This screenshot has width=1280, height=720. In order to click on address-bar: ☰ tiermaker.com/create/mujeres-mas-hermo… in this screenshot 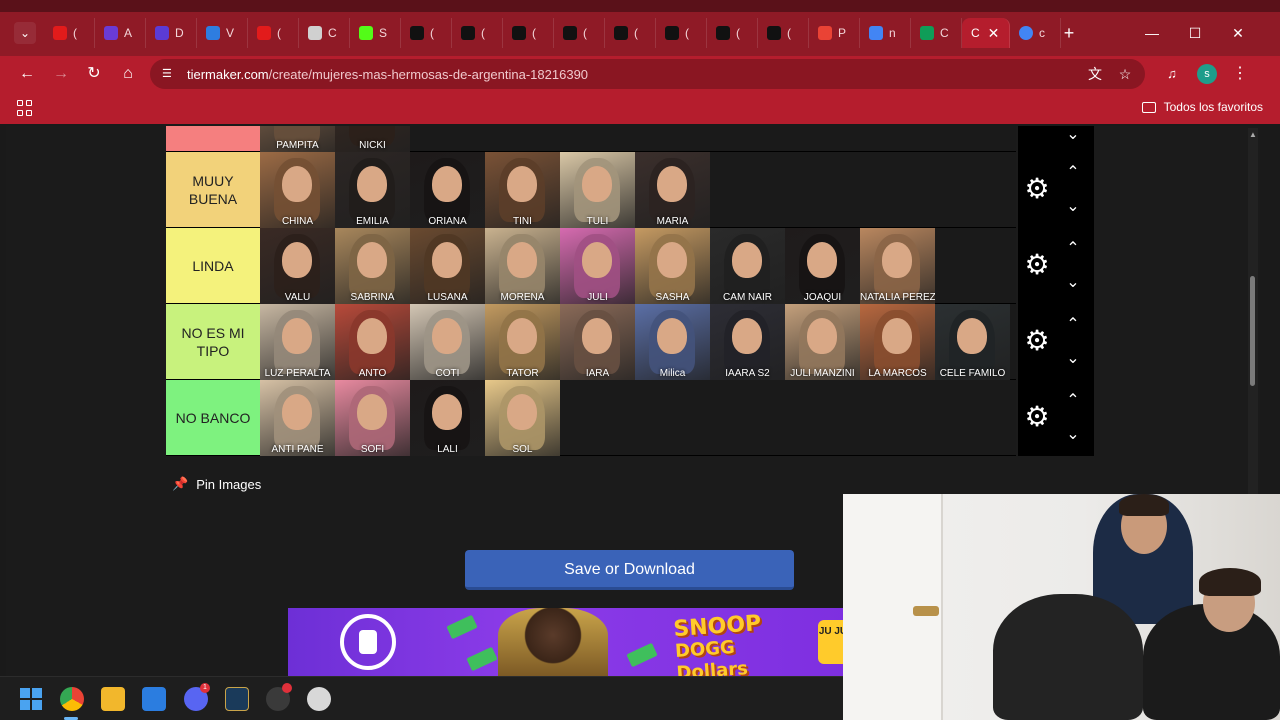, I will do `click(647, 74)`.